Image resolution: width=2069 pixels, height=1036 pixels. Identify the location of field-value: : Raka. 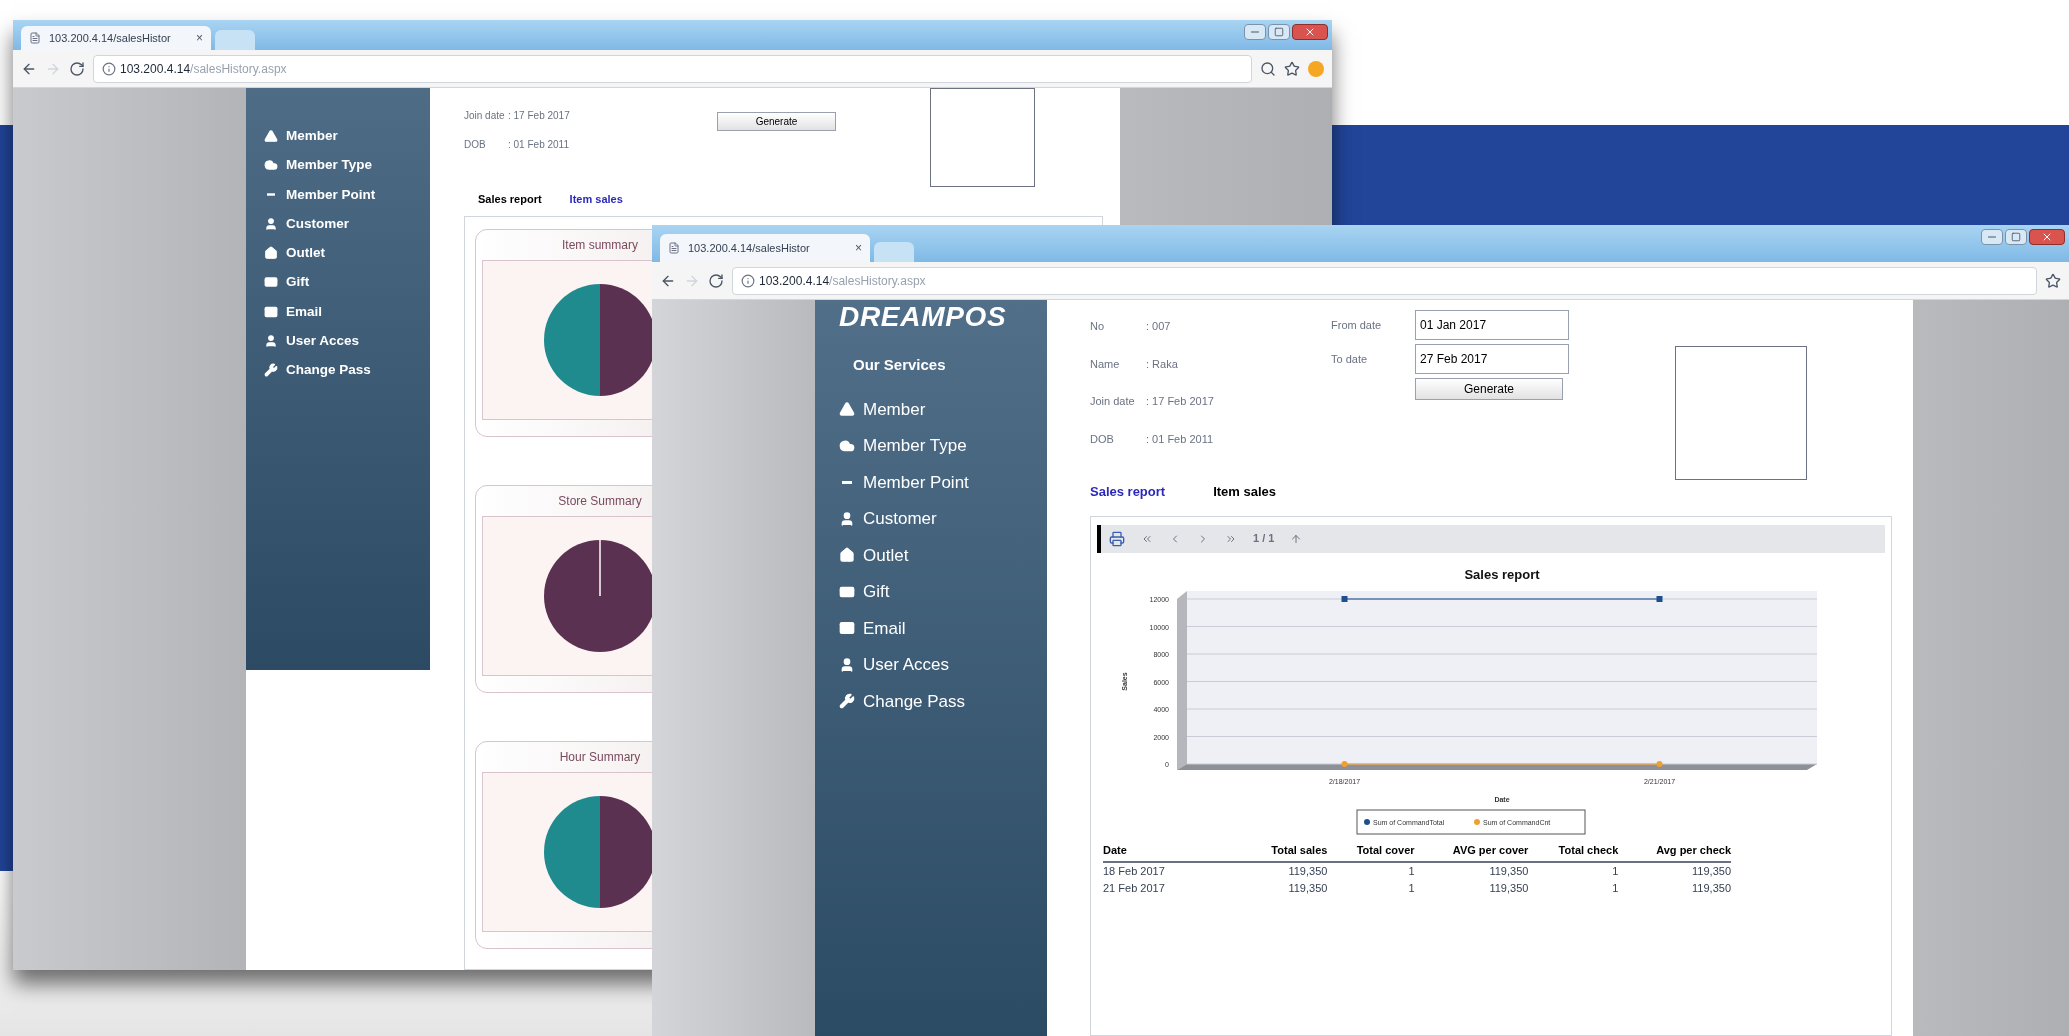
(1162, 364).